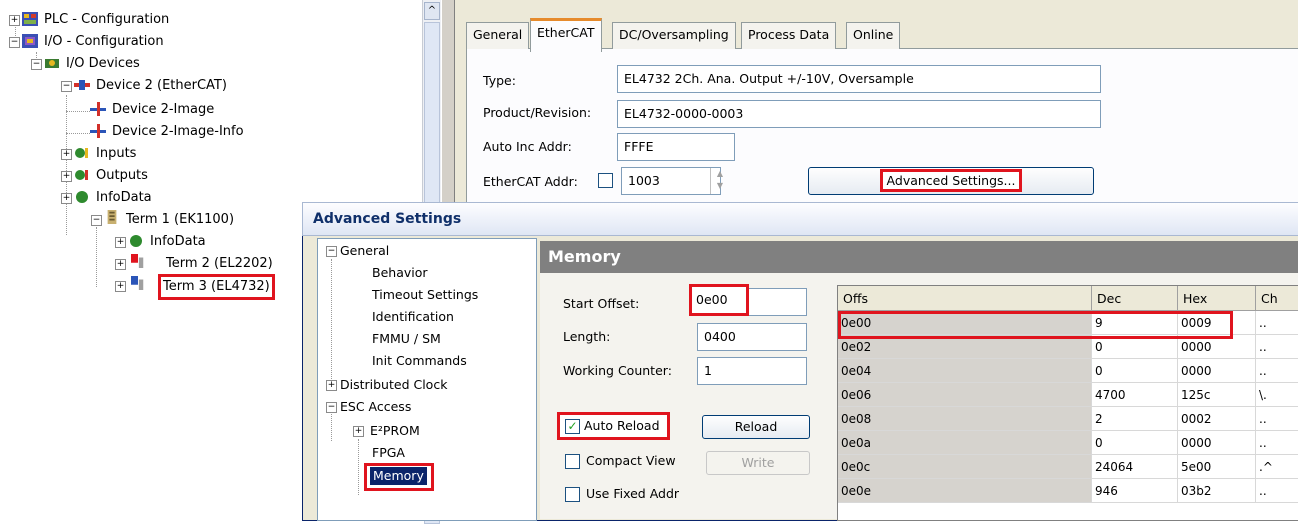  Describe the element at coordinates (919, 257) in the screenshot. I see `memory-header: Memory` at that location.